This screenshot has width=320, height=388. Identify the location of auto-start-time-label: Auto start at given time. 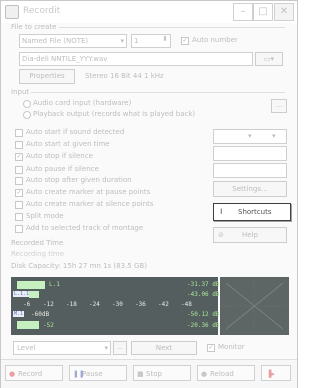
(68, 144).